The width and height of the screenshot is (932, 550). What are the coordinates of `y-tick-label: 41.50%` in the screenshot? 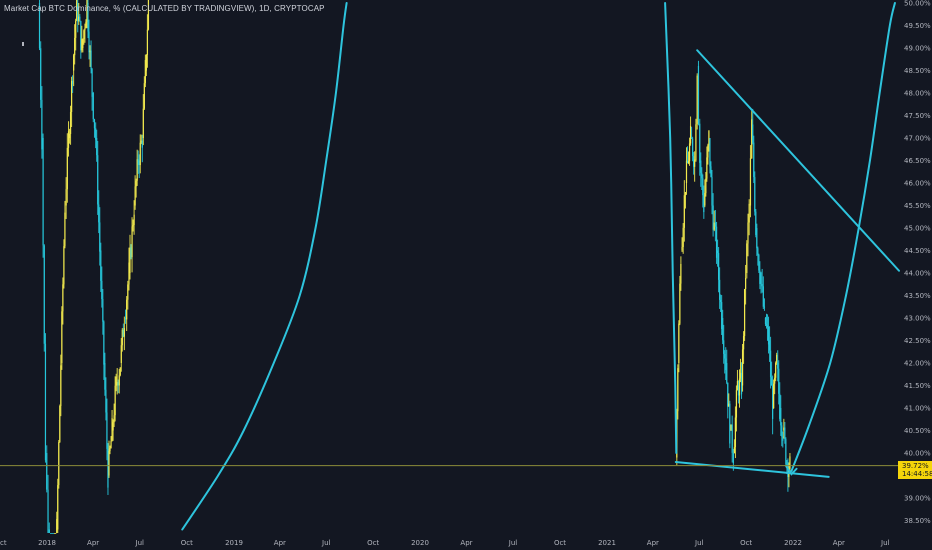 It's located at (917, 386).